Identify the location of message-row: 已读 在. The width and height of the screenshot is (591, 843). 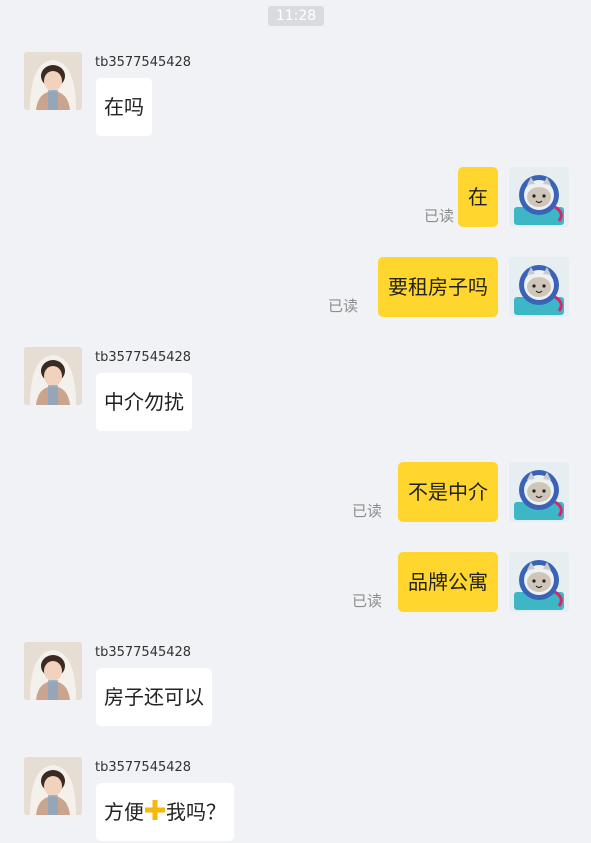
(295, 198).